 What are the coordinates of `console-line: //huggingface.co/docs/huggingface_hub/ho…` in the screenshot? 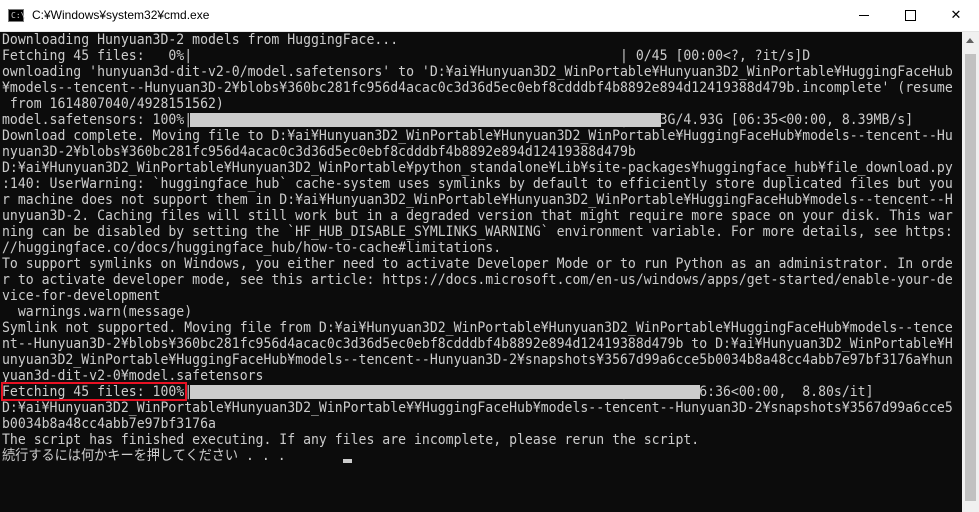 It's located at (252, 248).